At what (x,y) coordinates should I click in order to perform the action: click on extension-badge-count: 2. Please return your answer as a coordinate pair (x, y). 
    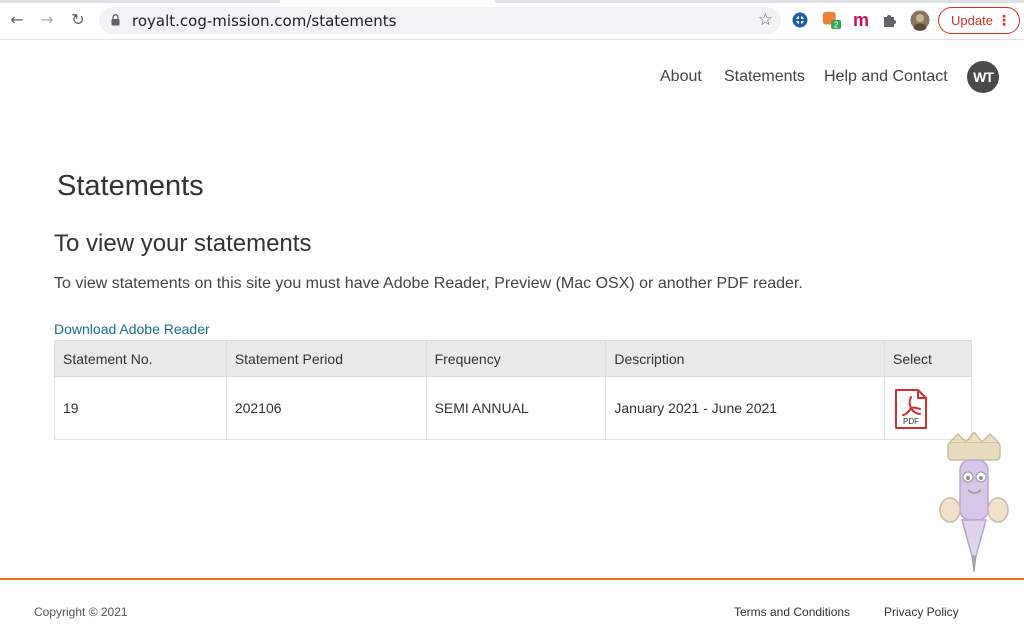
    Looking at the image, I should click on (836, 25).